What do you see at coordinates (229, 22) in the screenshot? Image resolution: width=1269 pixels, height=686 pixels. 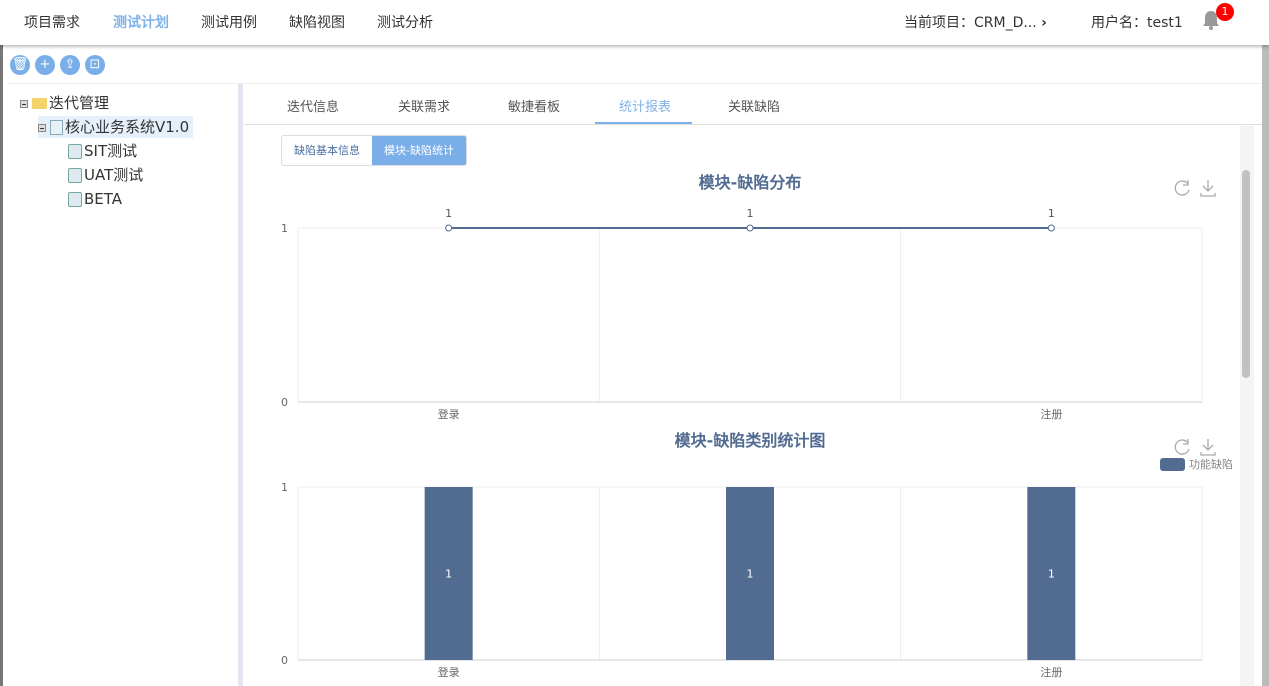 I see `nav-test-cases: 测试用例` at bounding box center [229, 22].